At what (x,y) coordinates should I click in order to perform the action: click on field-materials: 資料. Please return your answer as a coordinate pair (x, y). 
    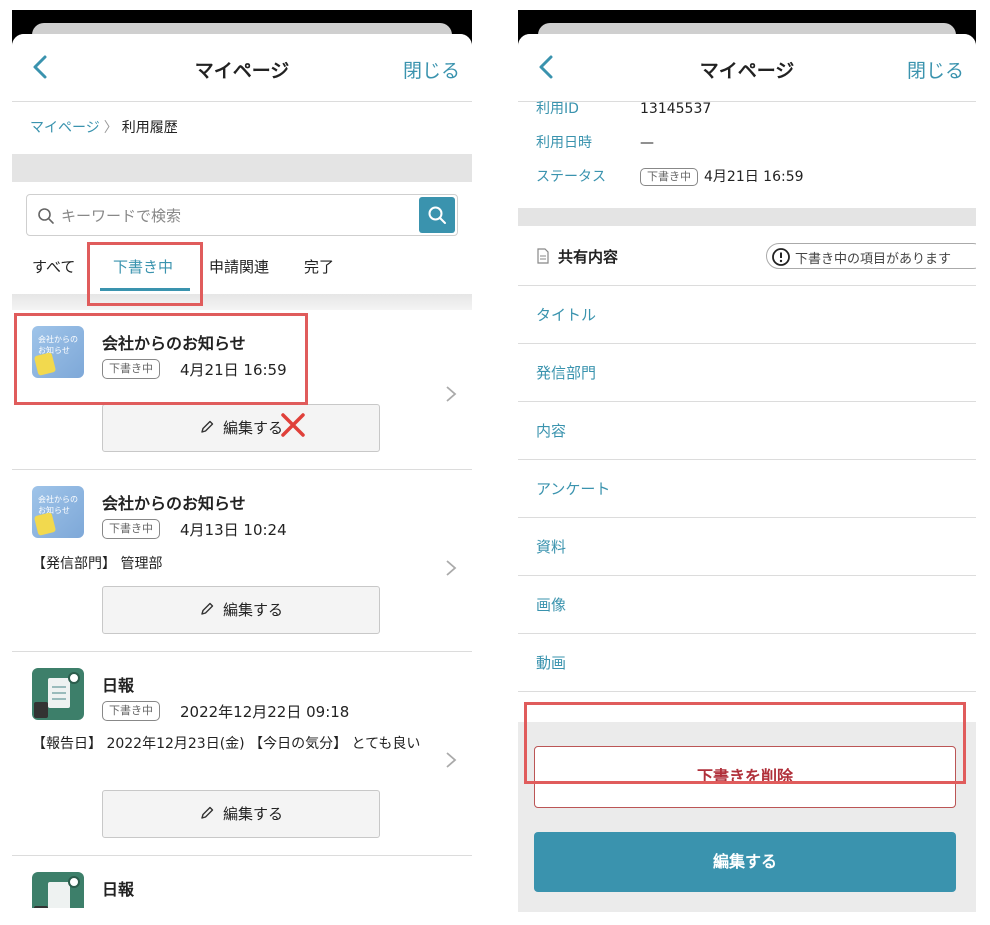
    Looking at the image, I should click on (747, 547).